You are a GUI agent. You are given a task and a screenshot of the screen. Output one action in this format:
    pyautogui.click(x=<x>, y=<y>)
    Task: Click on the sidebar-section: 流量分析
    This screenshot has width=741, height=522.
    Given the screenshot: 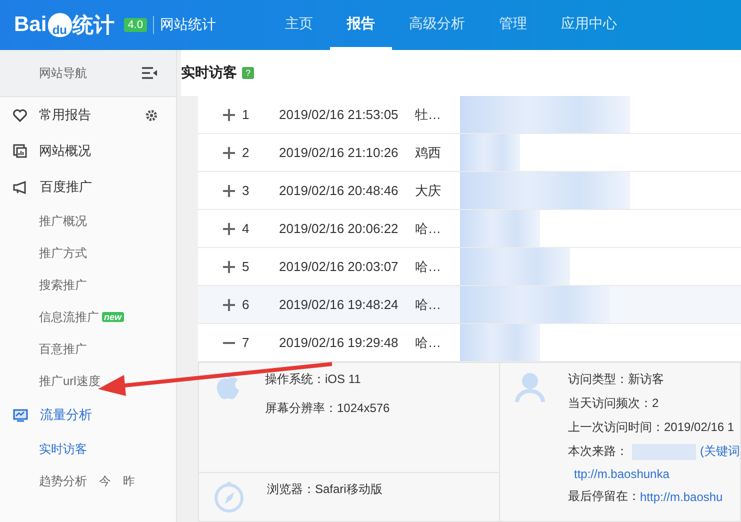 What is the action you would take?
    pyautogui.click(x=99, y=415)
    